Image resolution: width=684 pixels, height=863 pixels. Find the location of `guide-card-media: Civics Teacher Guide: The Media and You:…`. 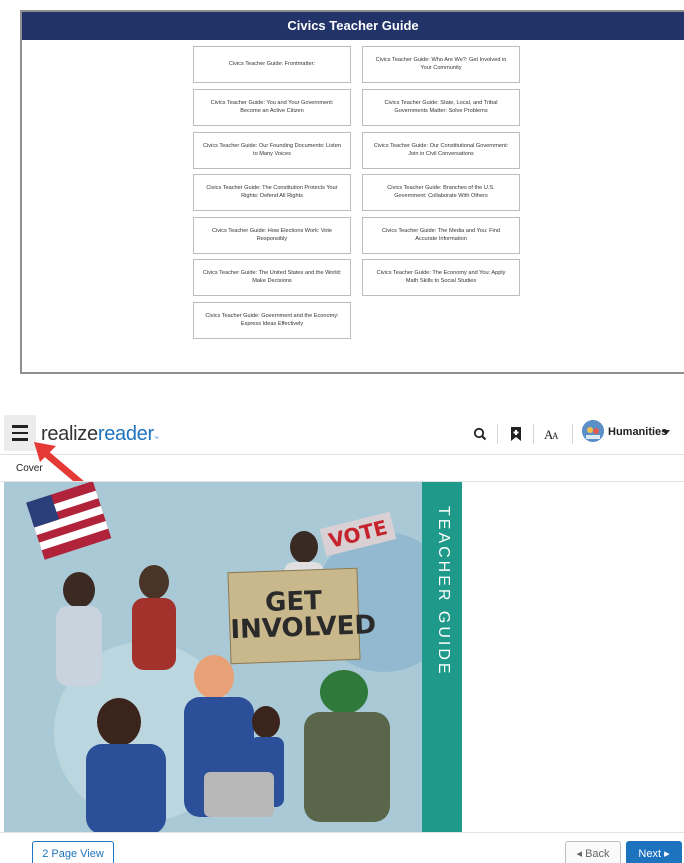

guide-card-media: Civics Teacher Guide: The Media and You:… is located at coordinates (441, 235).